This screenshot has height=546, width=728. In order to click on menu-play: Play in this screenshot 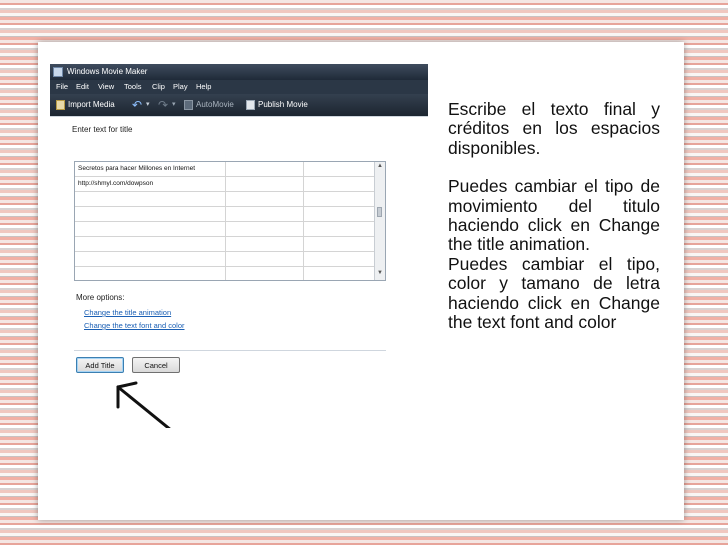, I will do `click(180, 87)`.